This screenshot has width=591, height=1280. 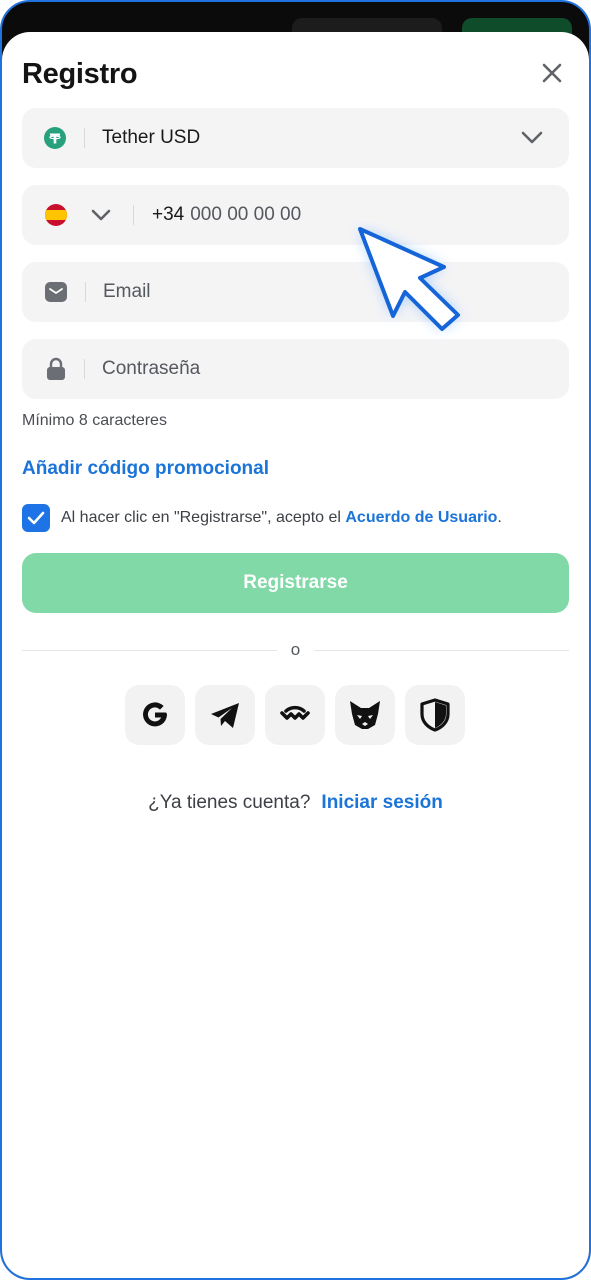 What do you see at coordinates (245, 215) in the screenshot?
I see `phone-input: 000 00 00 00` at bounding box center [245, 215].